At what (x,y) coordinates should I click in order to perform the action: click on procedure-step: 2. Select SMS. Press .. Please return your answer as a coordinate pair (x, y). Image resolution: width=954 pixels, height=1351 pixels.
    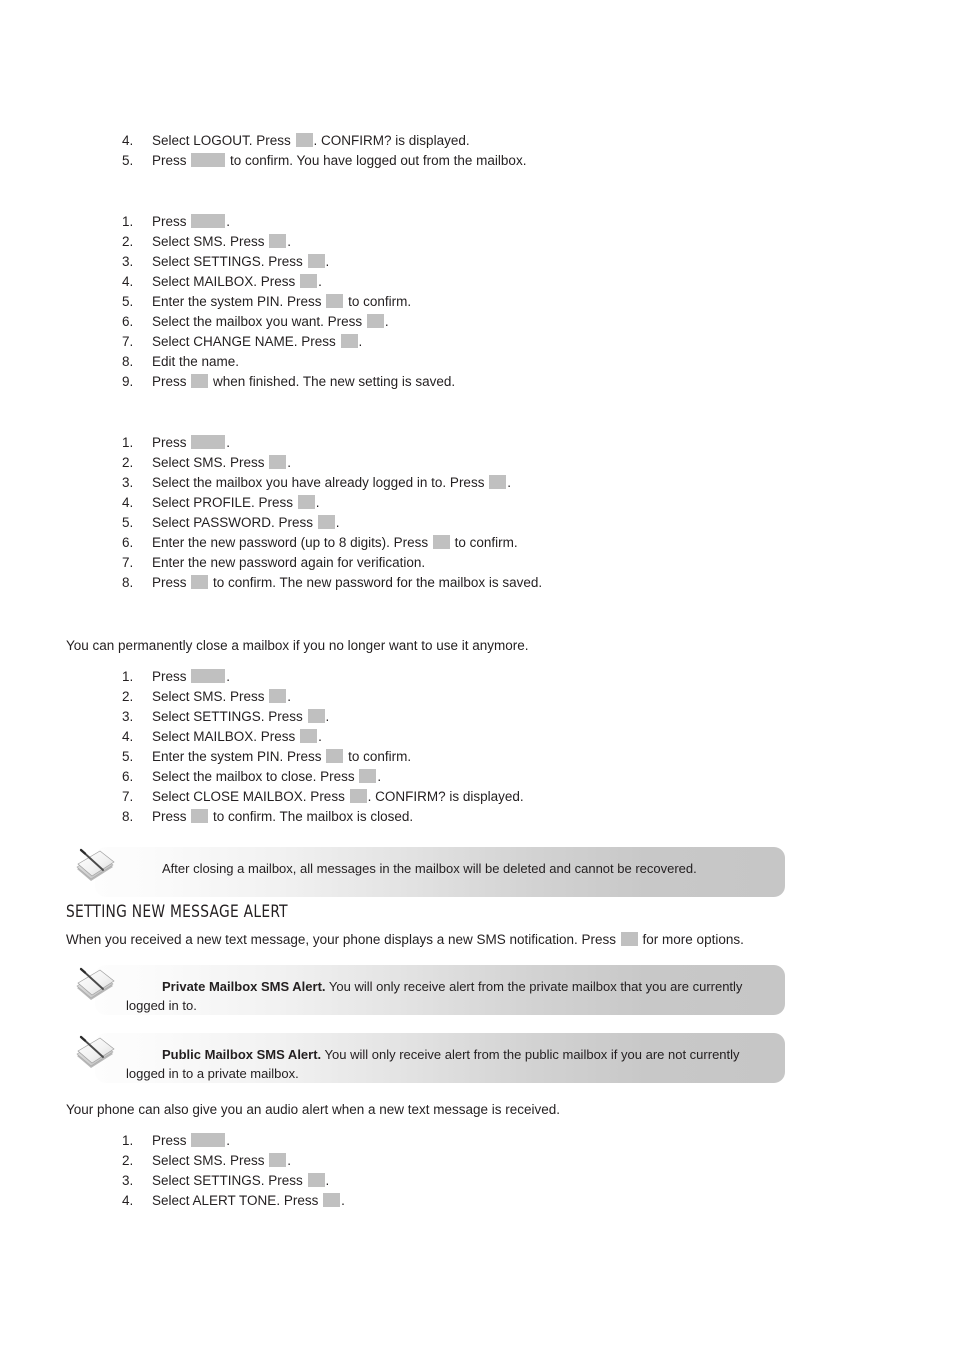
    Looking at the image, I should click on (233, 1161).